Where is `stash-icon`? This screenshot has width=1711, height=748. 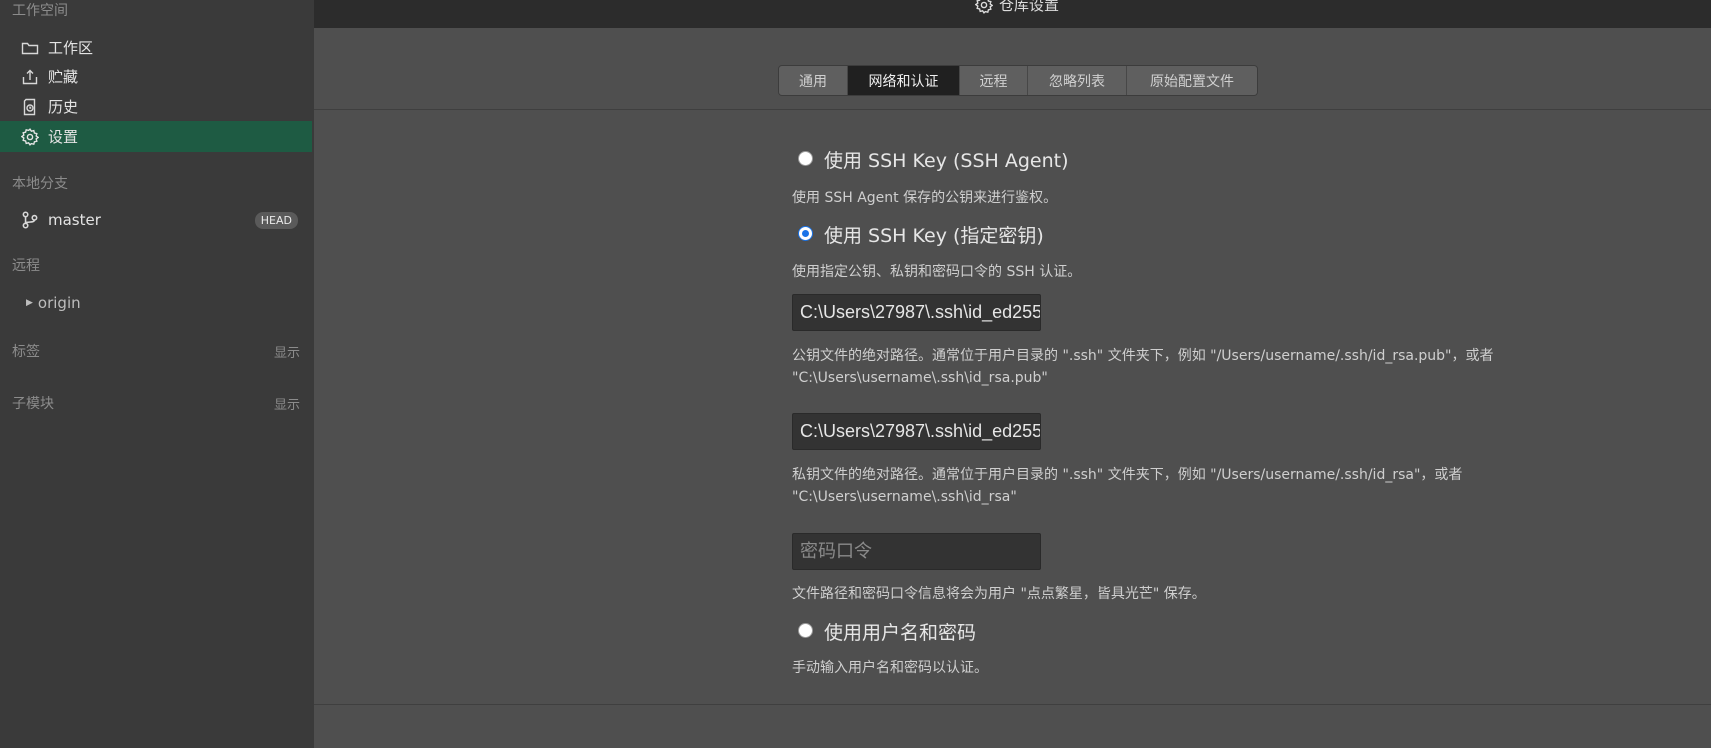 stash-icon is located at coordinates (30, 77).